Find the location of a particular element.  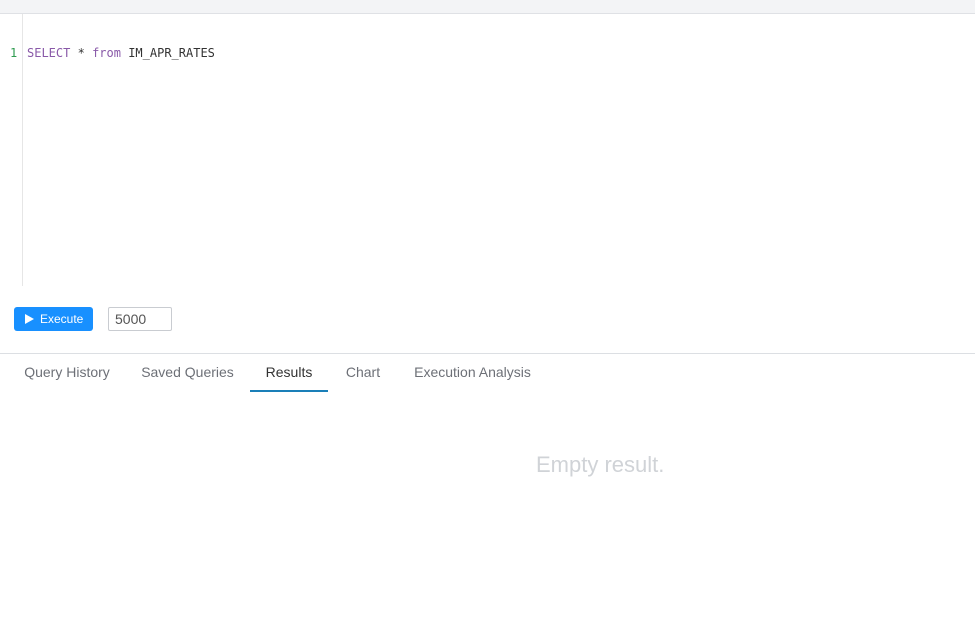

tab-chart: Chart is located at coordinates (363, 372).